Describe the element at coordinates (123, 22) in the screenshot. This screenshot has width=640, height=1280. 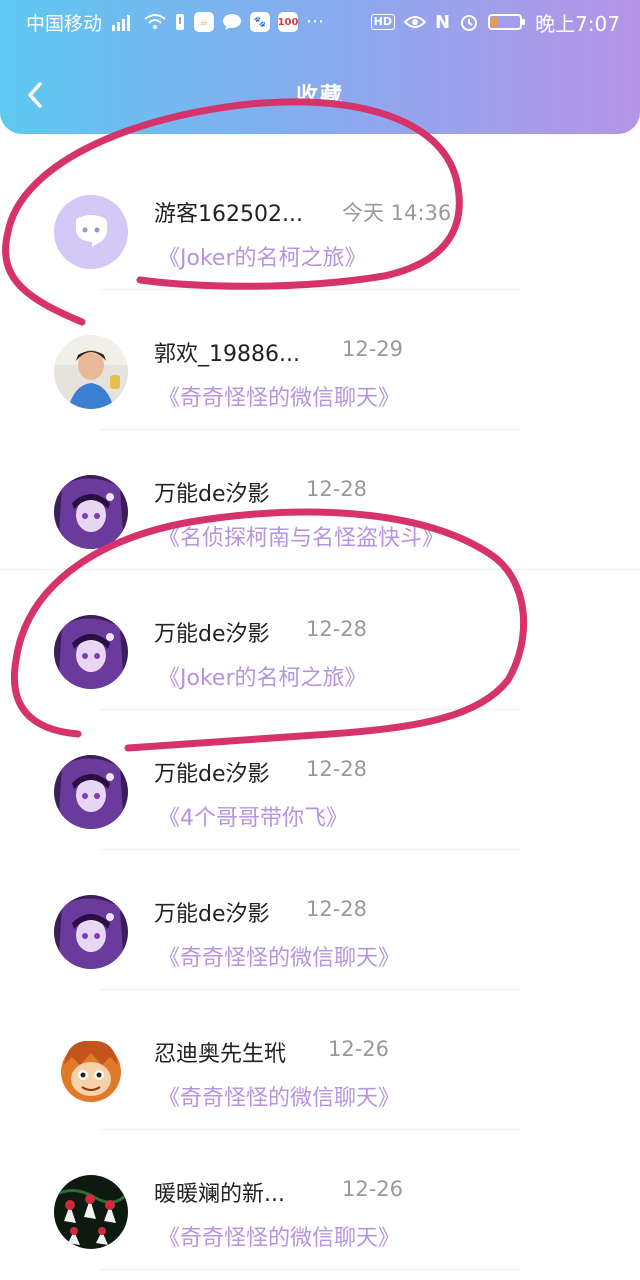
I see `signal-icon` at that location.